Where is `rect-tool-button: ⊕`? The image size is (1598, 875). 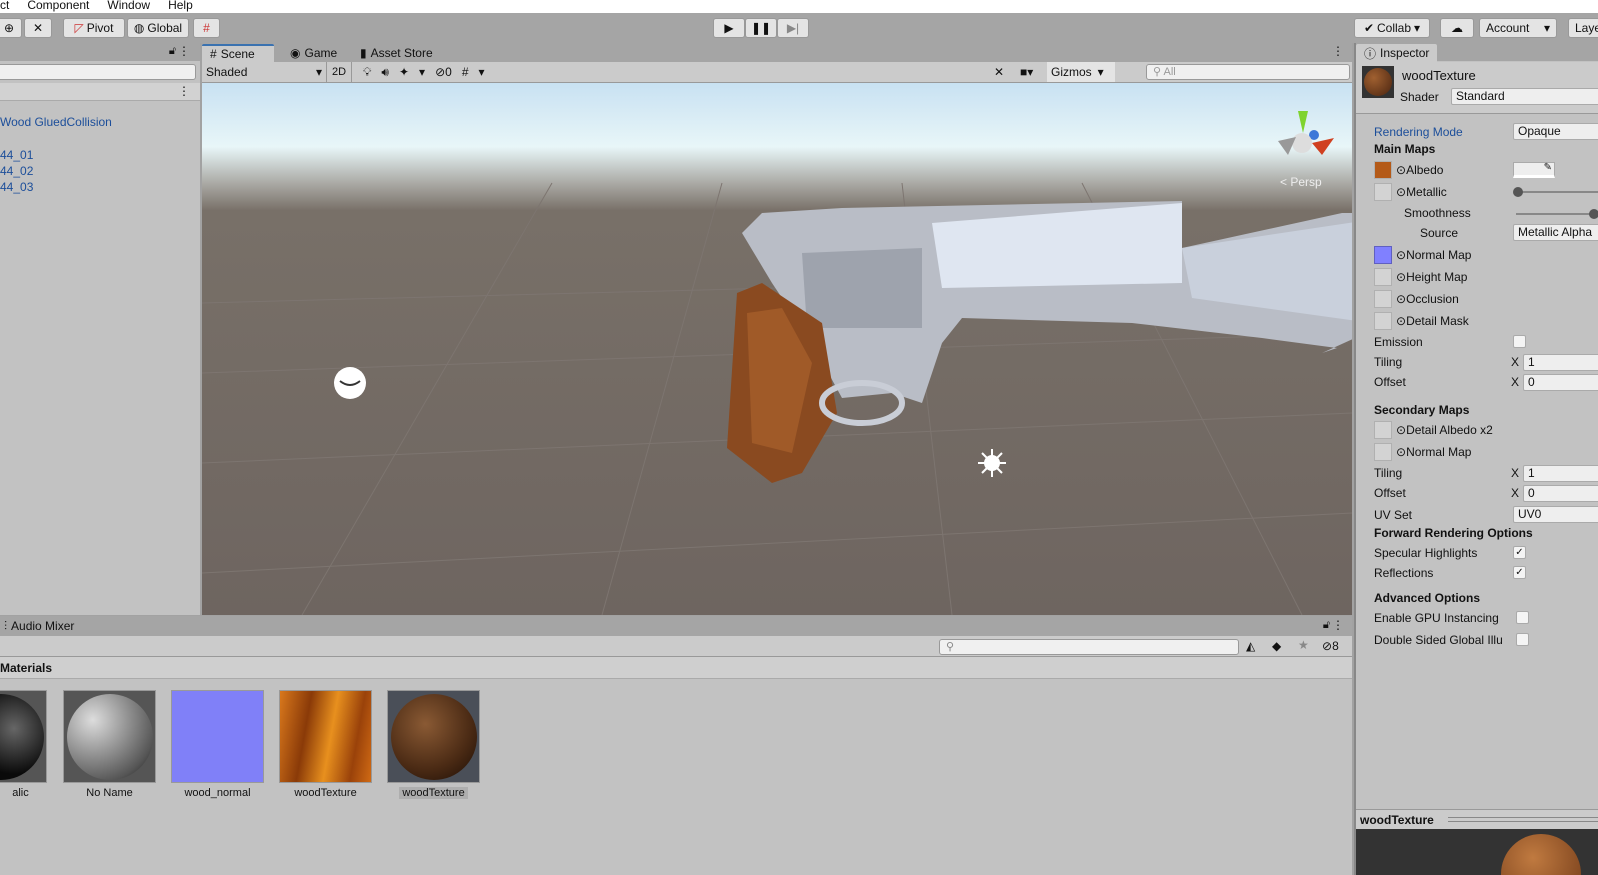
rect-tool-button: ⊕ is located at coordinates (11, 28).